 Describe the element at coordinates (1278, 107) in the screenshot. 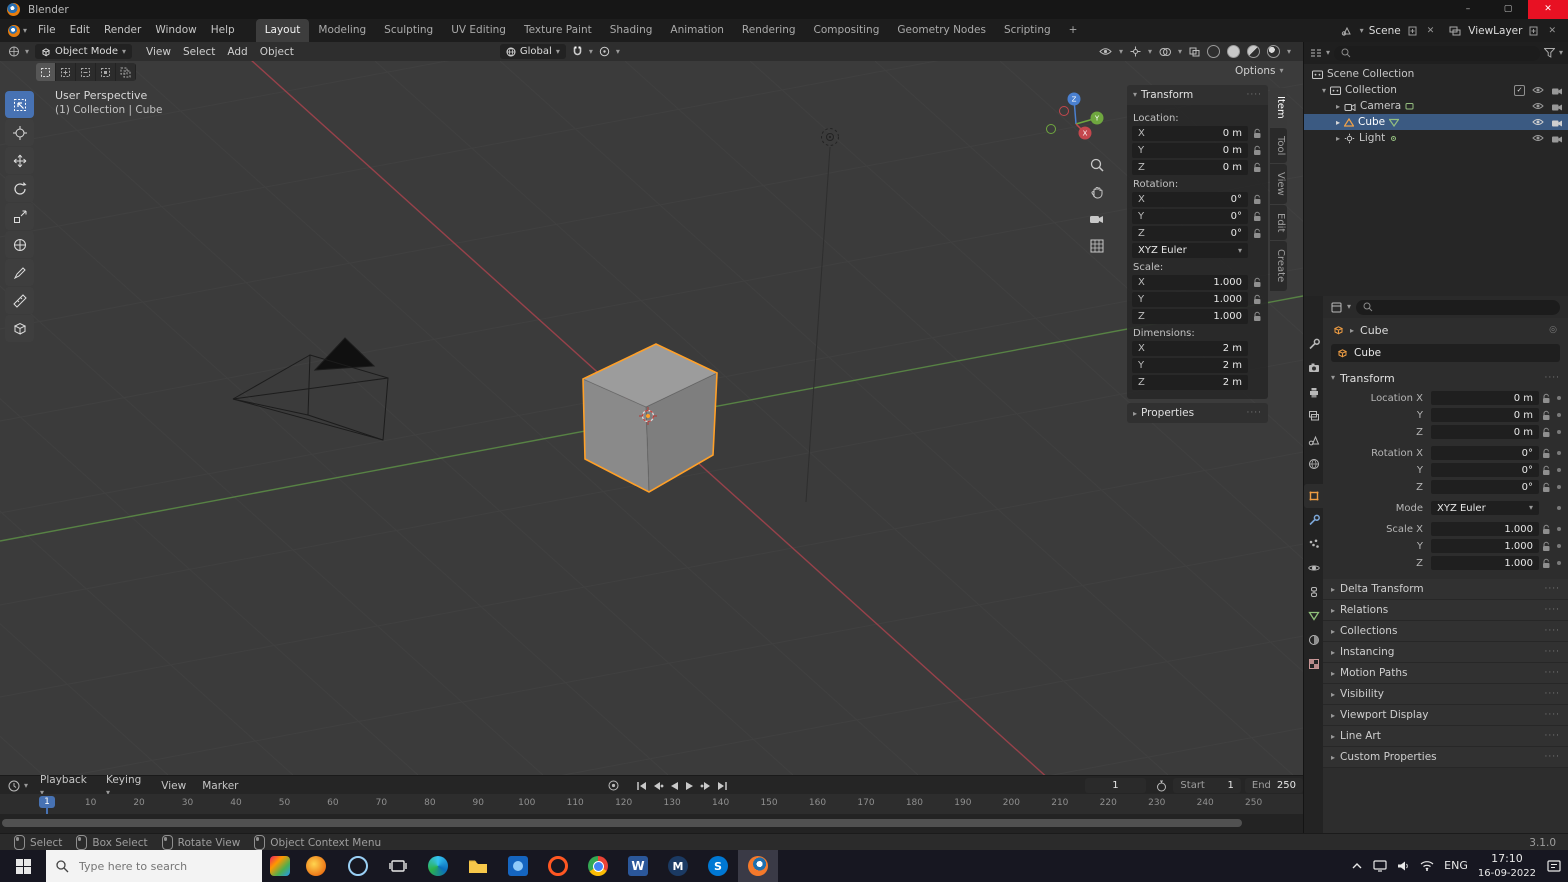

I see `sidebar-tab: Item` at that location.